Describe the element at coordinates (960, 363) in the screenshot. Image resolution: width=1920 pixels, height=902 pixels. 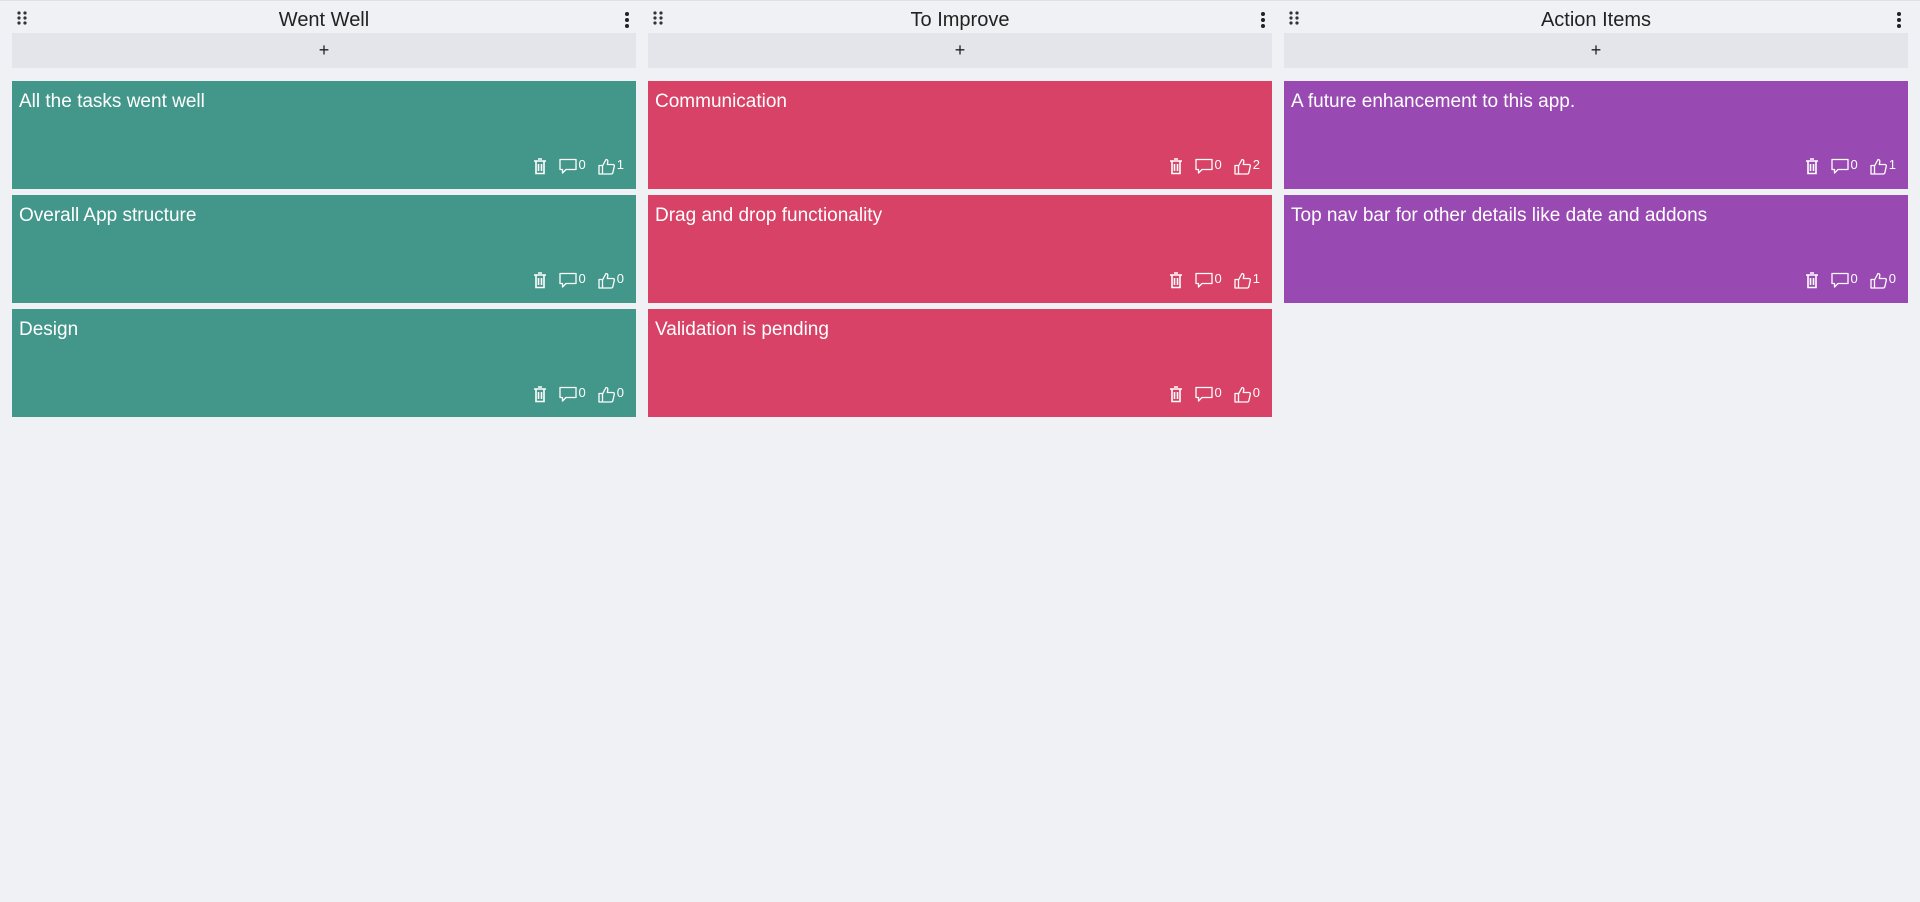
I see `retro-card: Validation is pending 0 0` at that location.